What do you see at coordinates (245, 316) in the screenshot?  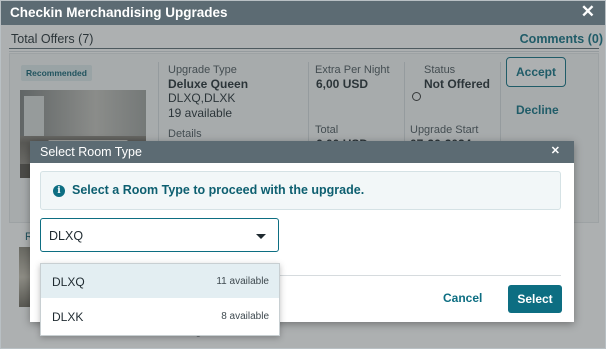 I see `option-availability: 8 available` at bounding box center [245, 316].